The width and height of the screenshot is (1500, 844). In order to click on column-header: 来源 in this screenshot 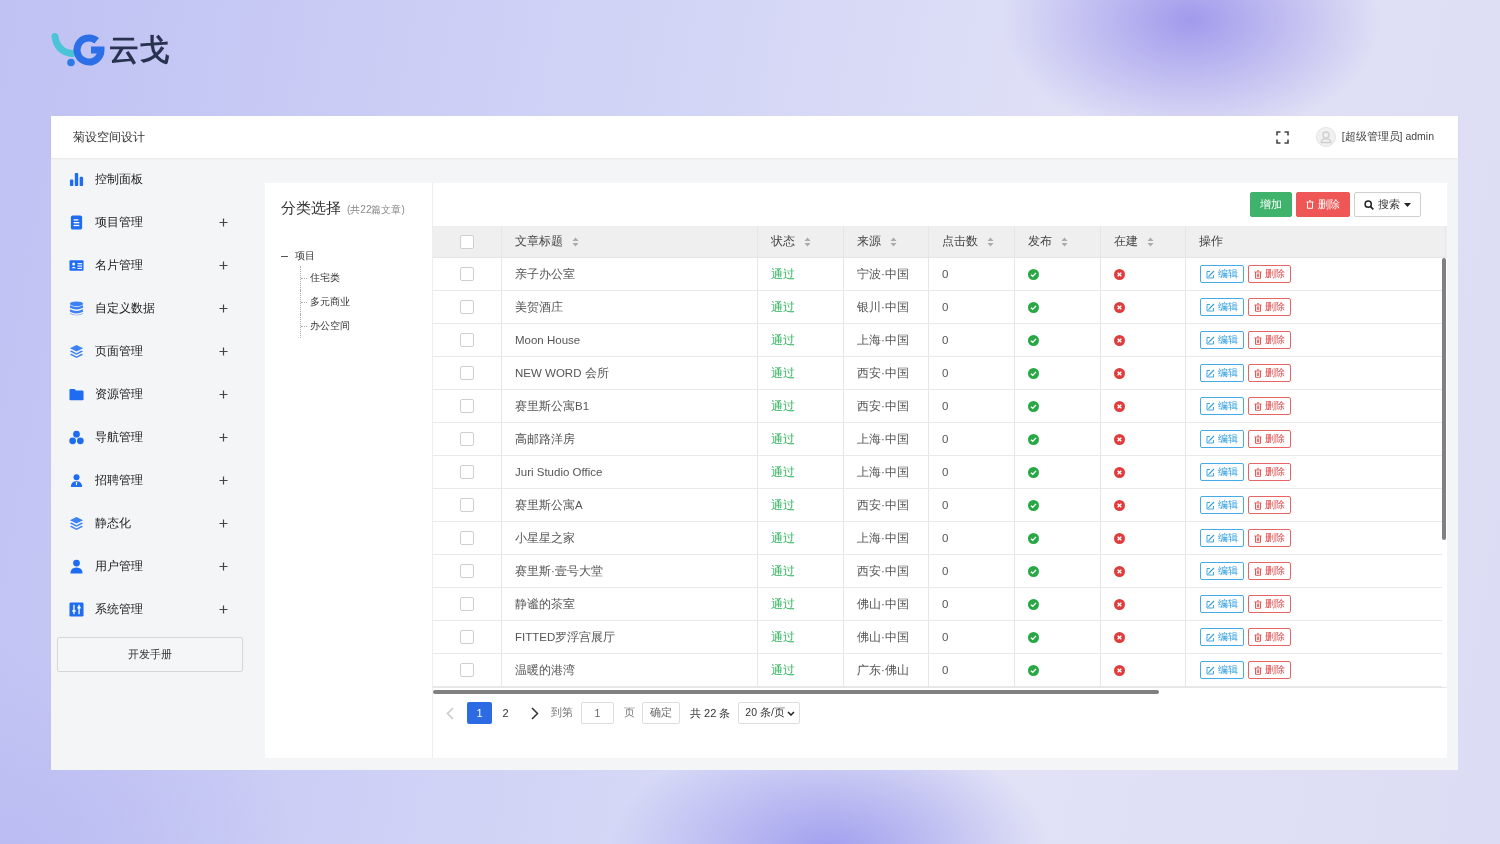, I will do `click(877, 241)`.